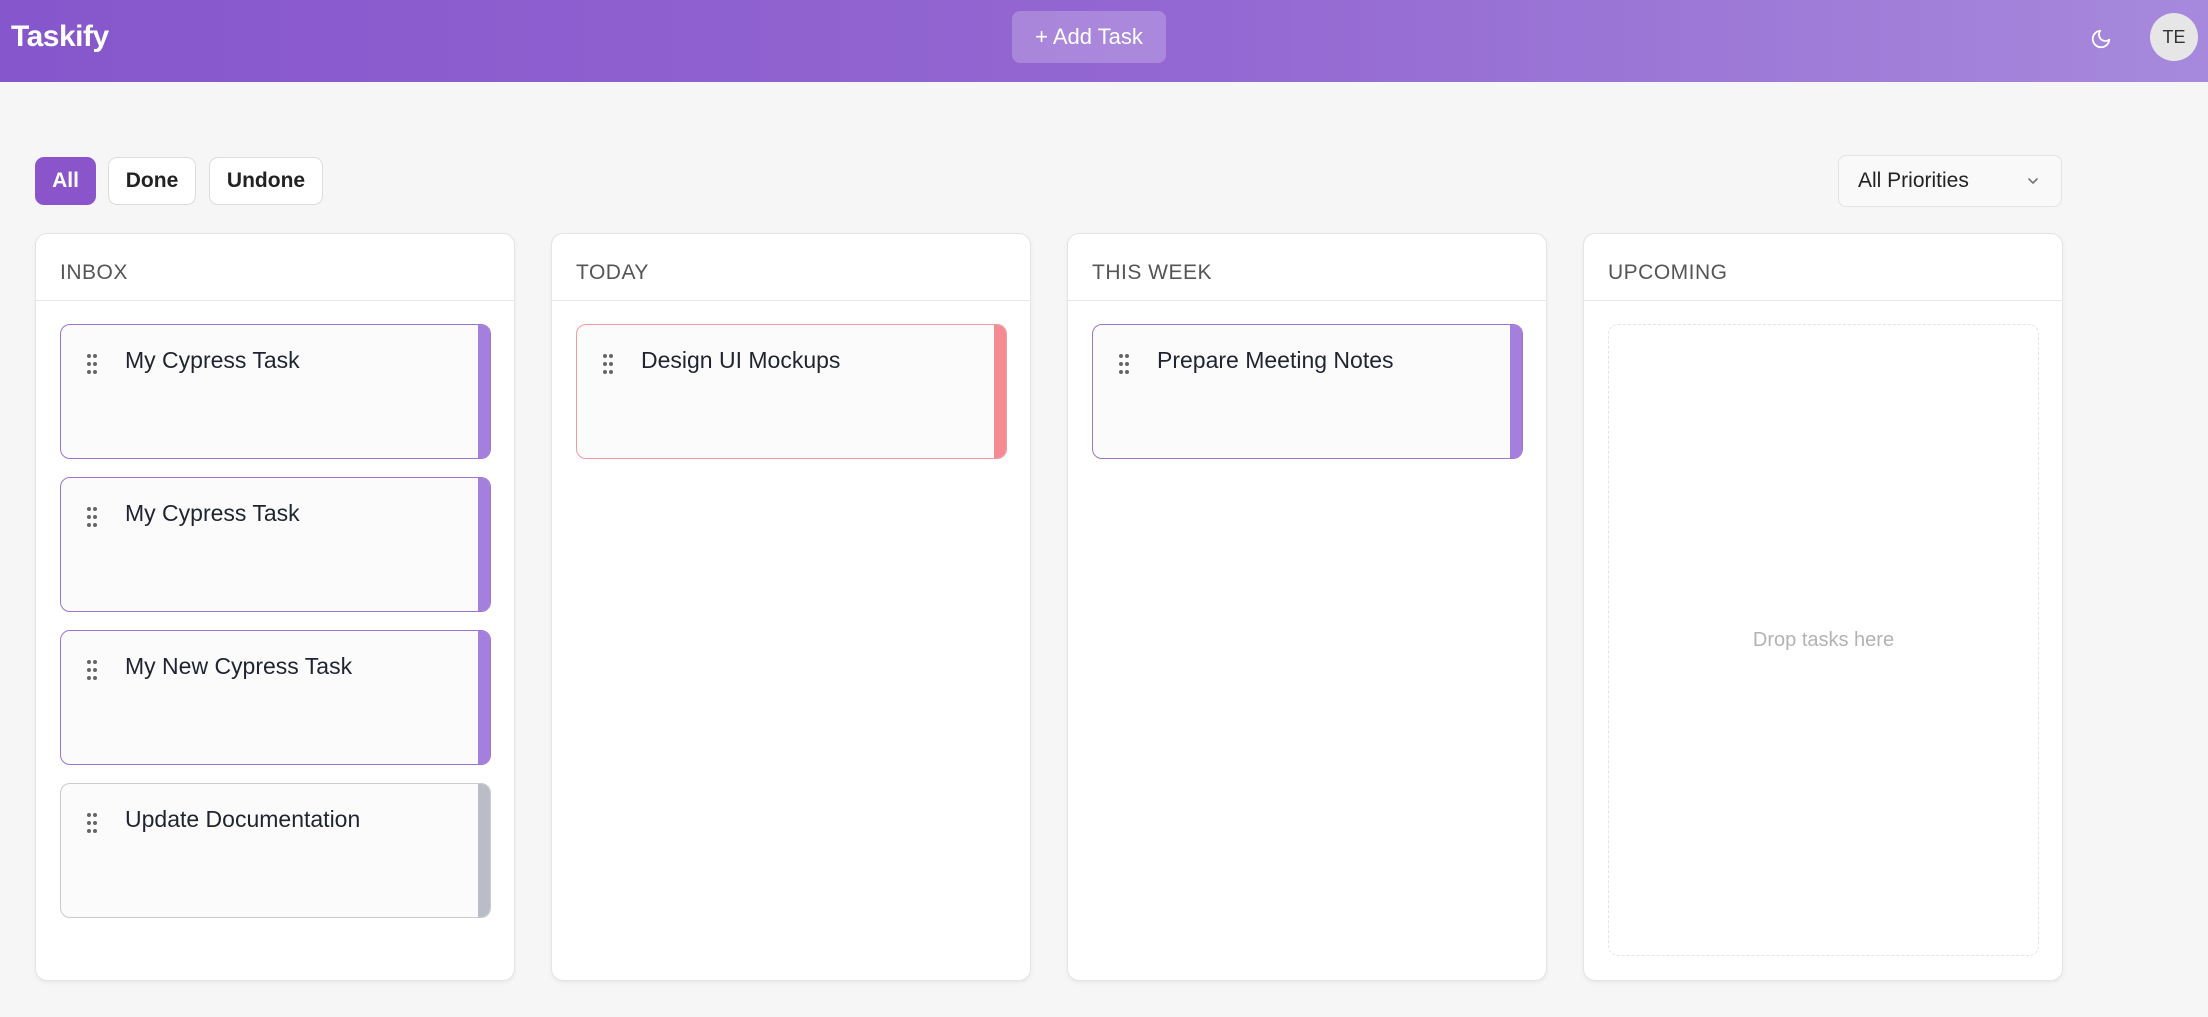 The image size is (2208, 1017). I want to click on filter-all-button: All, so click(65, 181).